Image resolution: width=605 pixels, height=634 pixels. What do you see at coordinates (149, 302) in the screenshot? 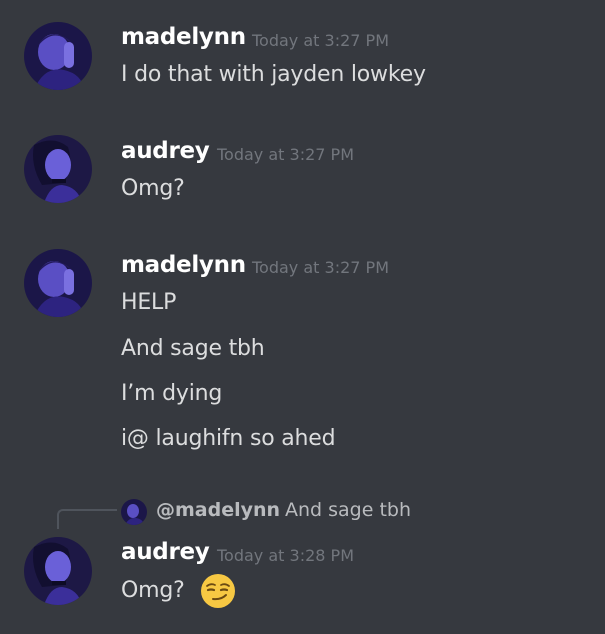
I see `message-text: HELP` at bounding box center [149, 302].